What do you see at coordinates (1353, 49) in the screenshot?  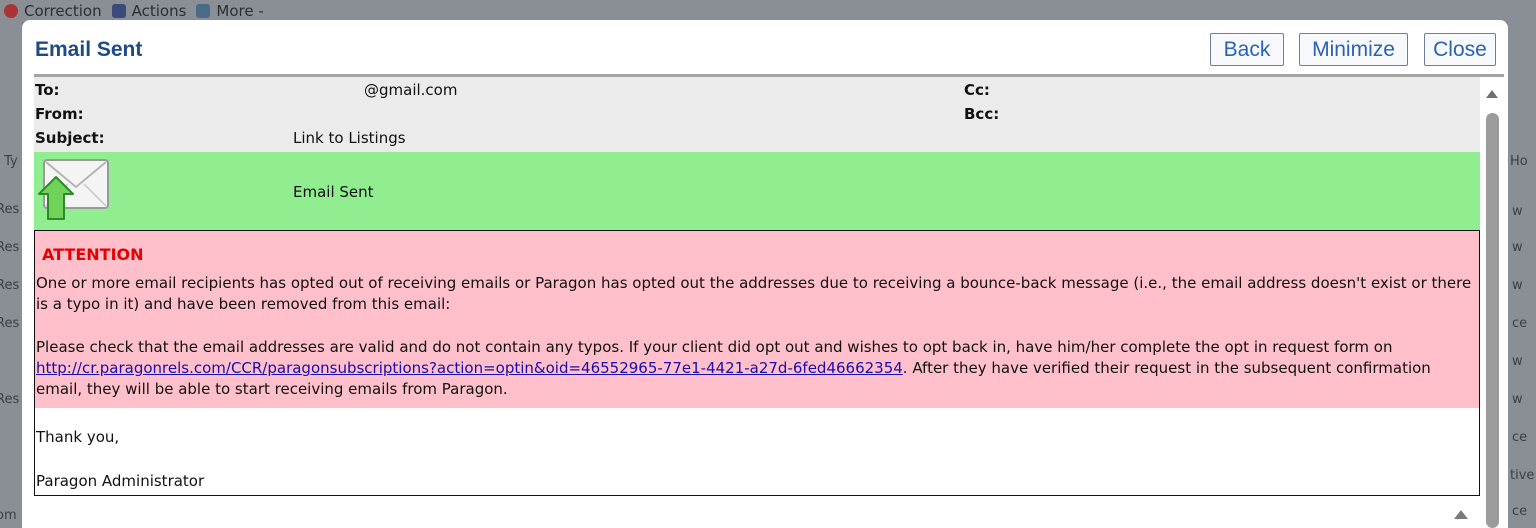 I see `minimize-button: Minimize` at bounding box center [1353, 49].